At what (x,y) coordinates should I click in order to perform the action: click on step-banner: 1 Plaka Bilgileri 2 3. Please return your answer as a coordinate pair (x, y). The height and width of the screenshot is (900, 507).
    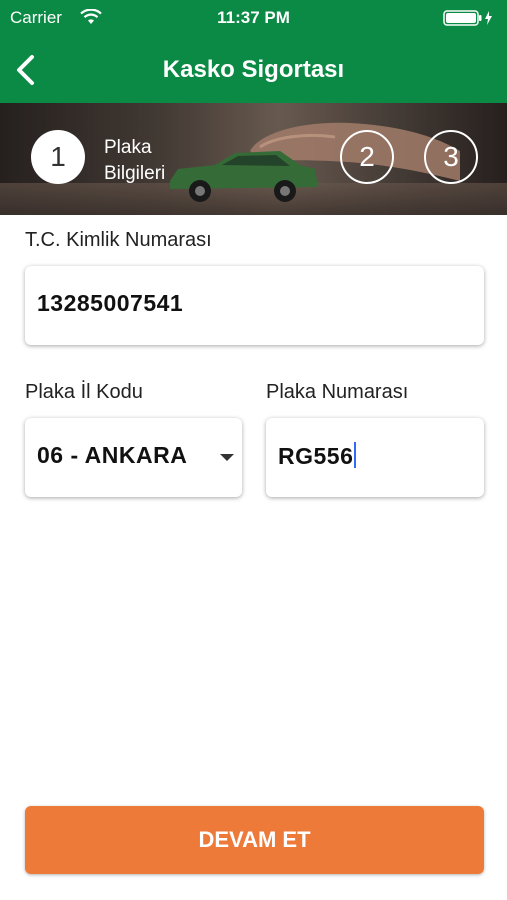
    Looking at the image, I should click on (253, 159).